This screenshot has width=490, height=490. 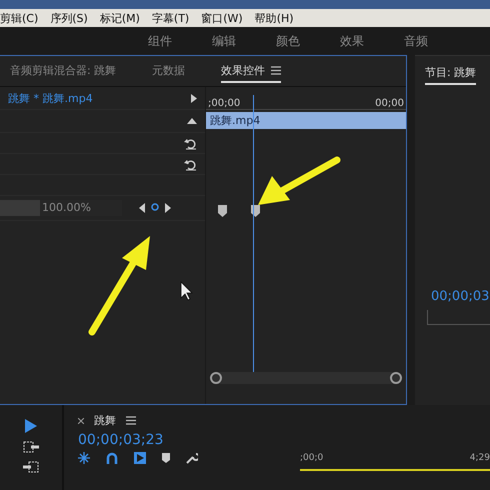 What do you see at coordinates (352, 41) in the screenshot?
I see `workspace-tab: 效果` at bounding box center [352, 41].